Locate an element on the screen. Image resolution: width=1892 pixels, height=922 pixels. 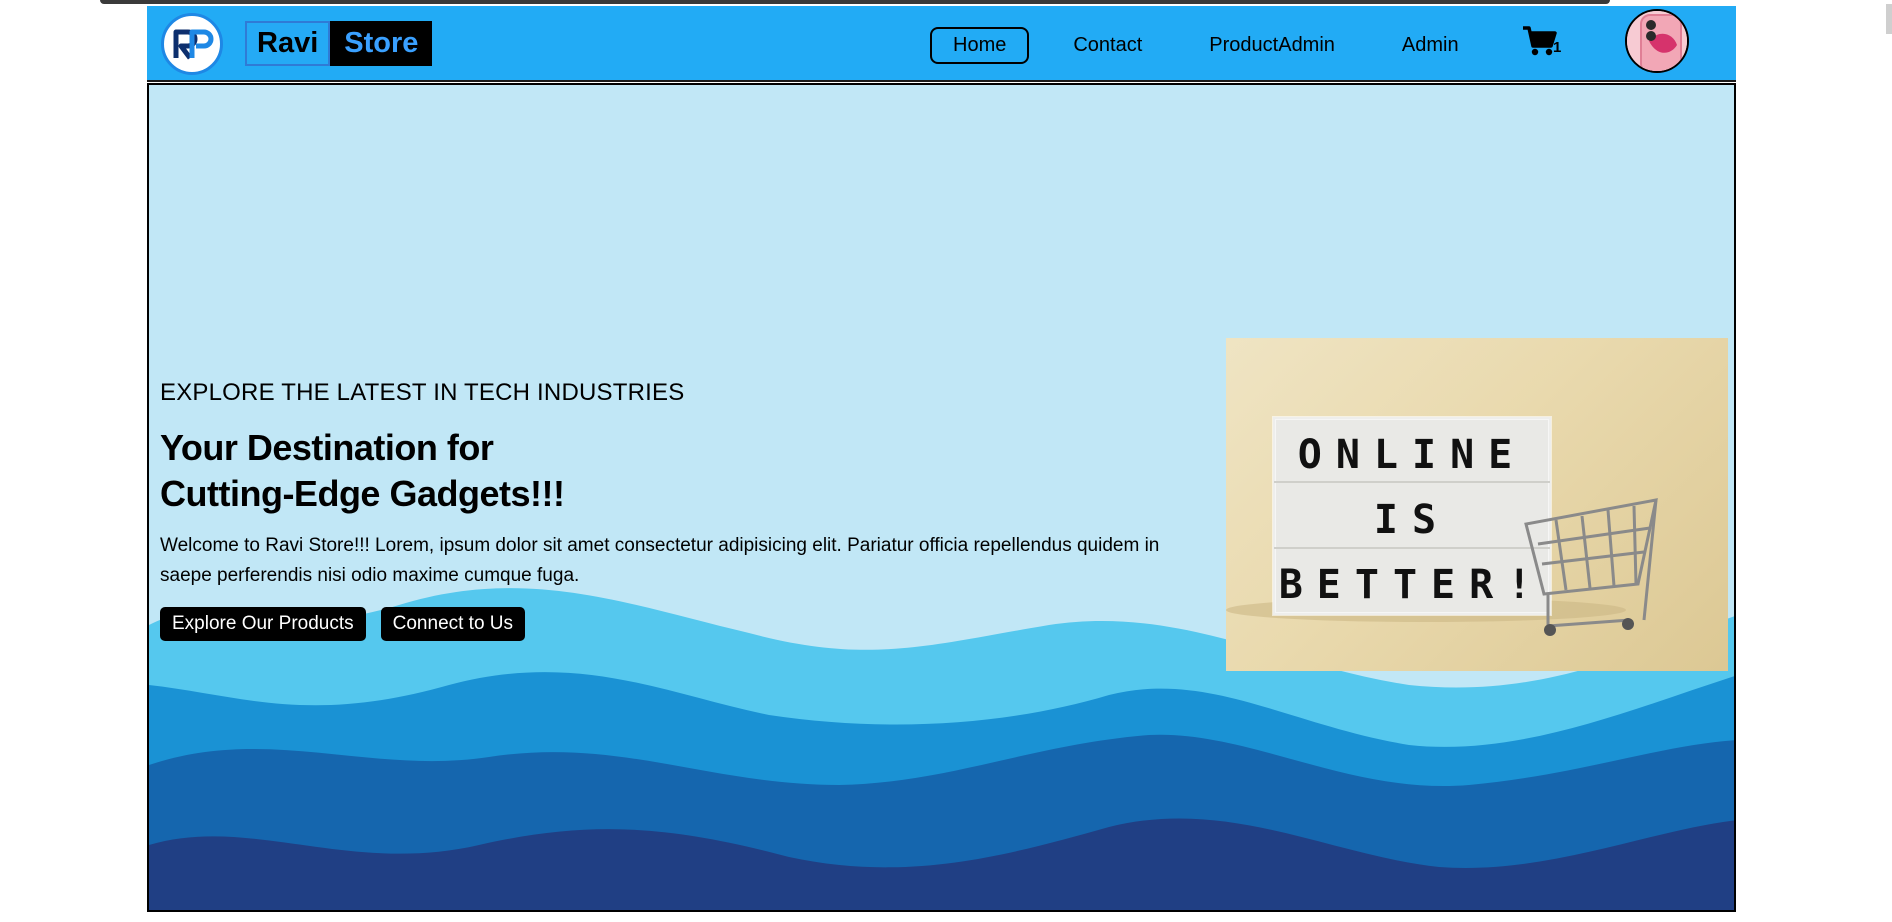
avatar is located at coordinates (1657, 41).